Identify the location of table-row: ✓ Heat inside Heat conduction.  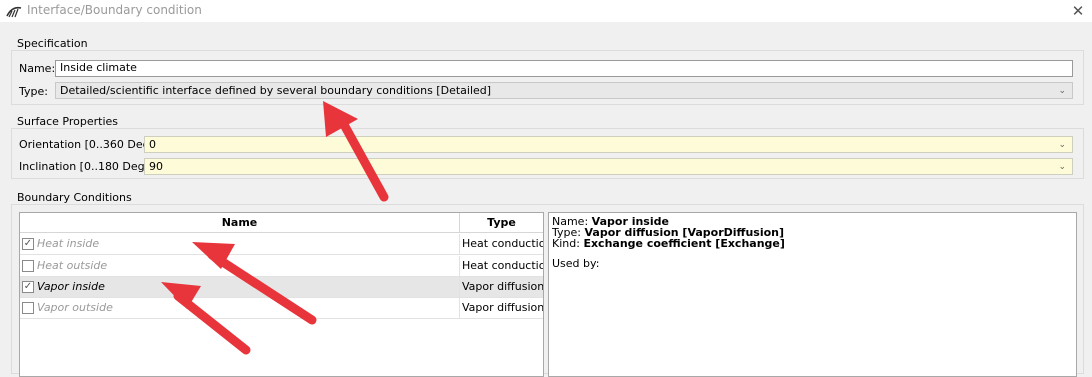
(281, 244).